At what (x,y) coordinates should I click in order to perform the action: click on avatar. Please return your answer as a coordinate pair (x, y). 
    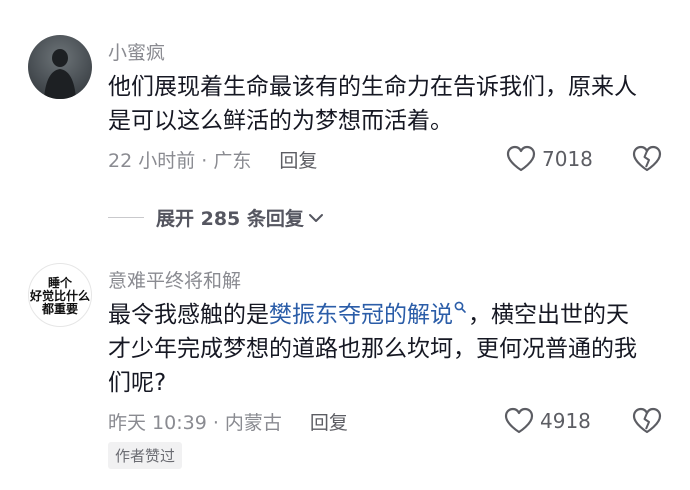
    Looking at the image, I should click on (60, 67).